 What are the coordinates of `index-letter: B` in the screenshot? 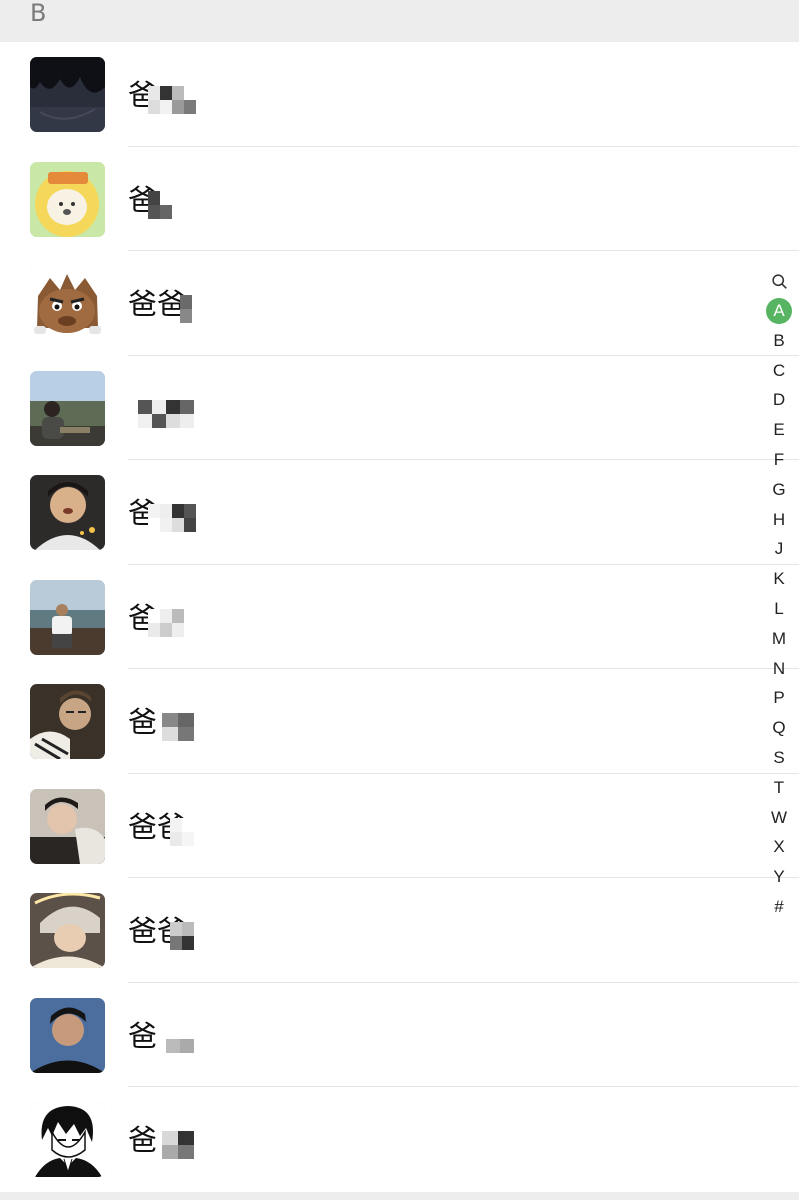 It's located at (779, 341).